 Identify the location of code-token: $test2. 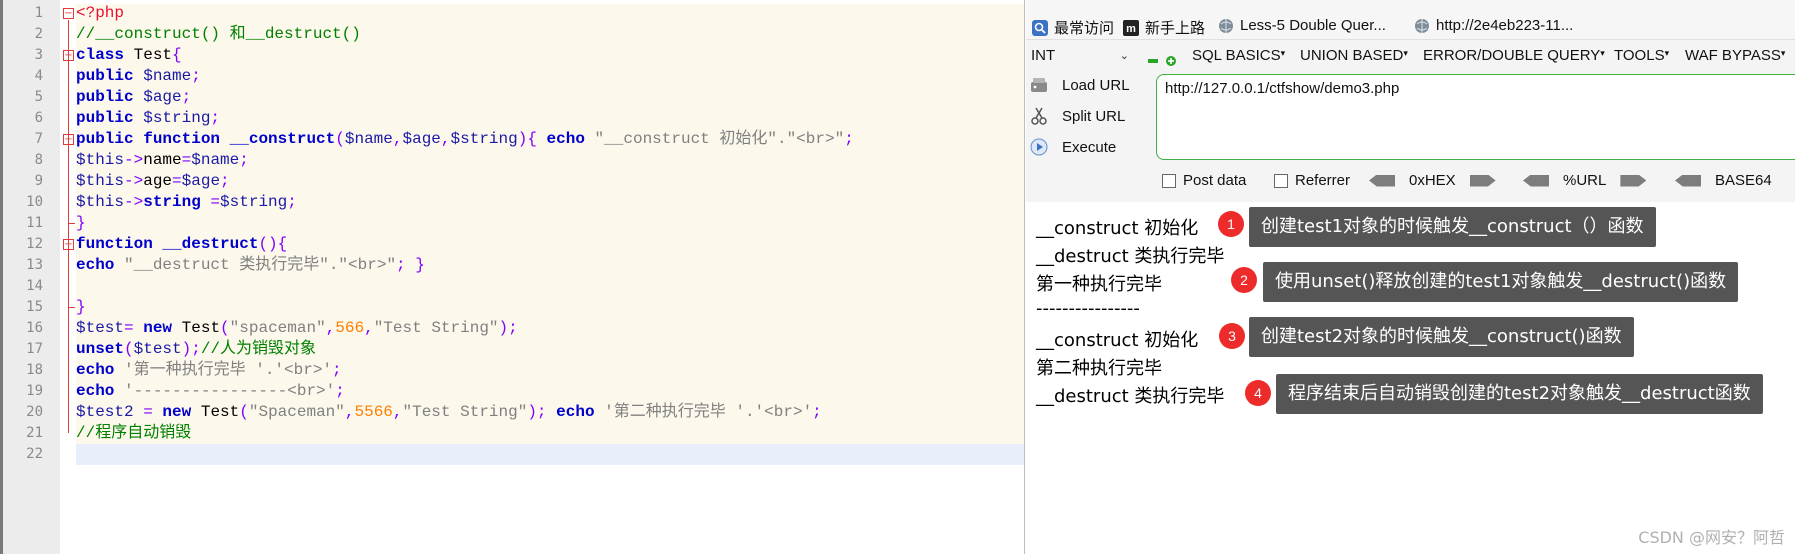
(105, 412).